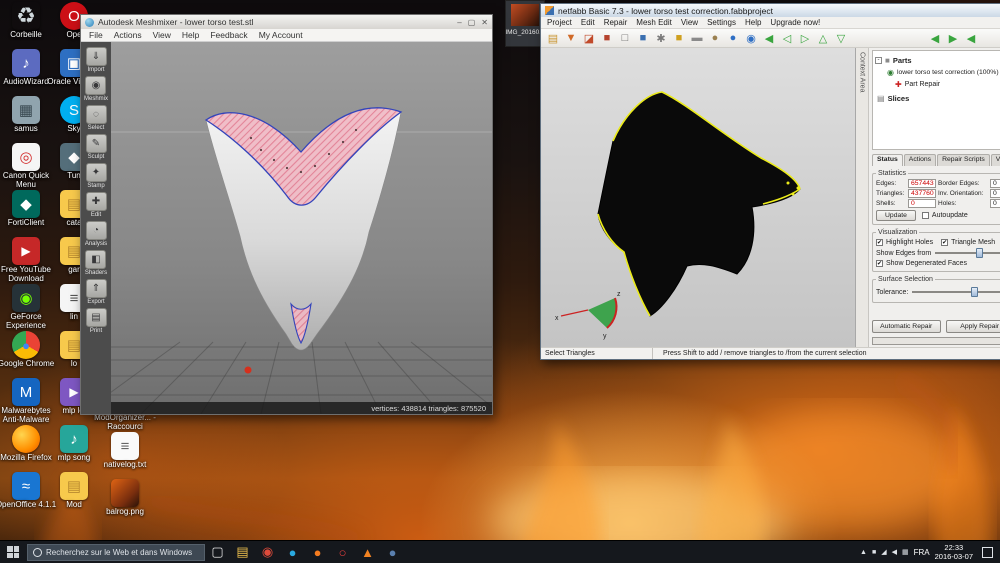 This screenshot has width=1000, height=563. I want to click on tool-sculpt: ✎ Sculpt, so click(96, 147).